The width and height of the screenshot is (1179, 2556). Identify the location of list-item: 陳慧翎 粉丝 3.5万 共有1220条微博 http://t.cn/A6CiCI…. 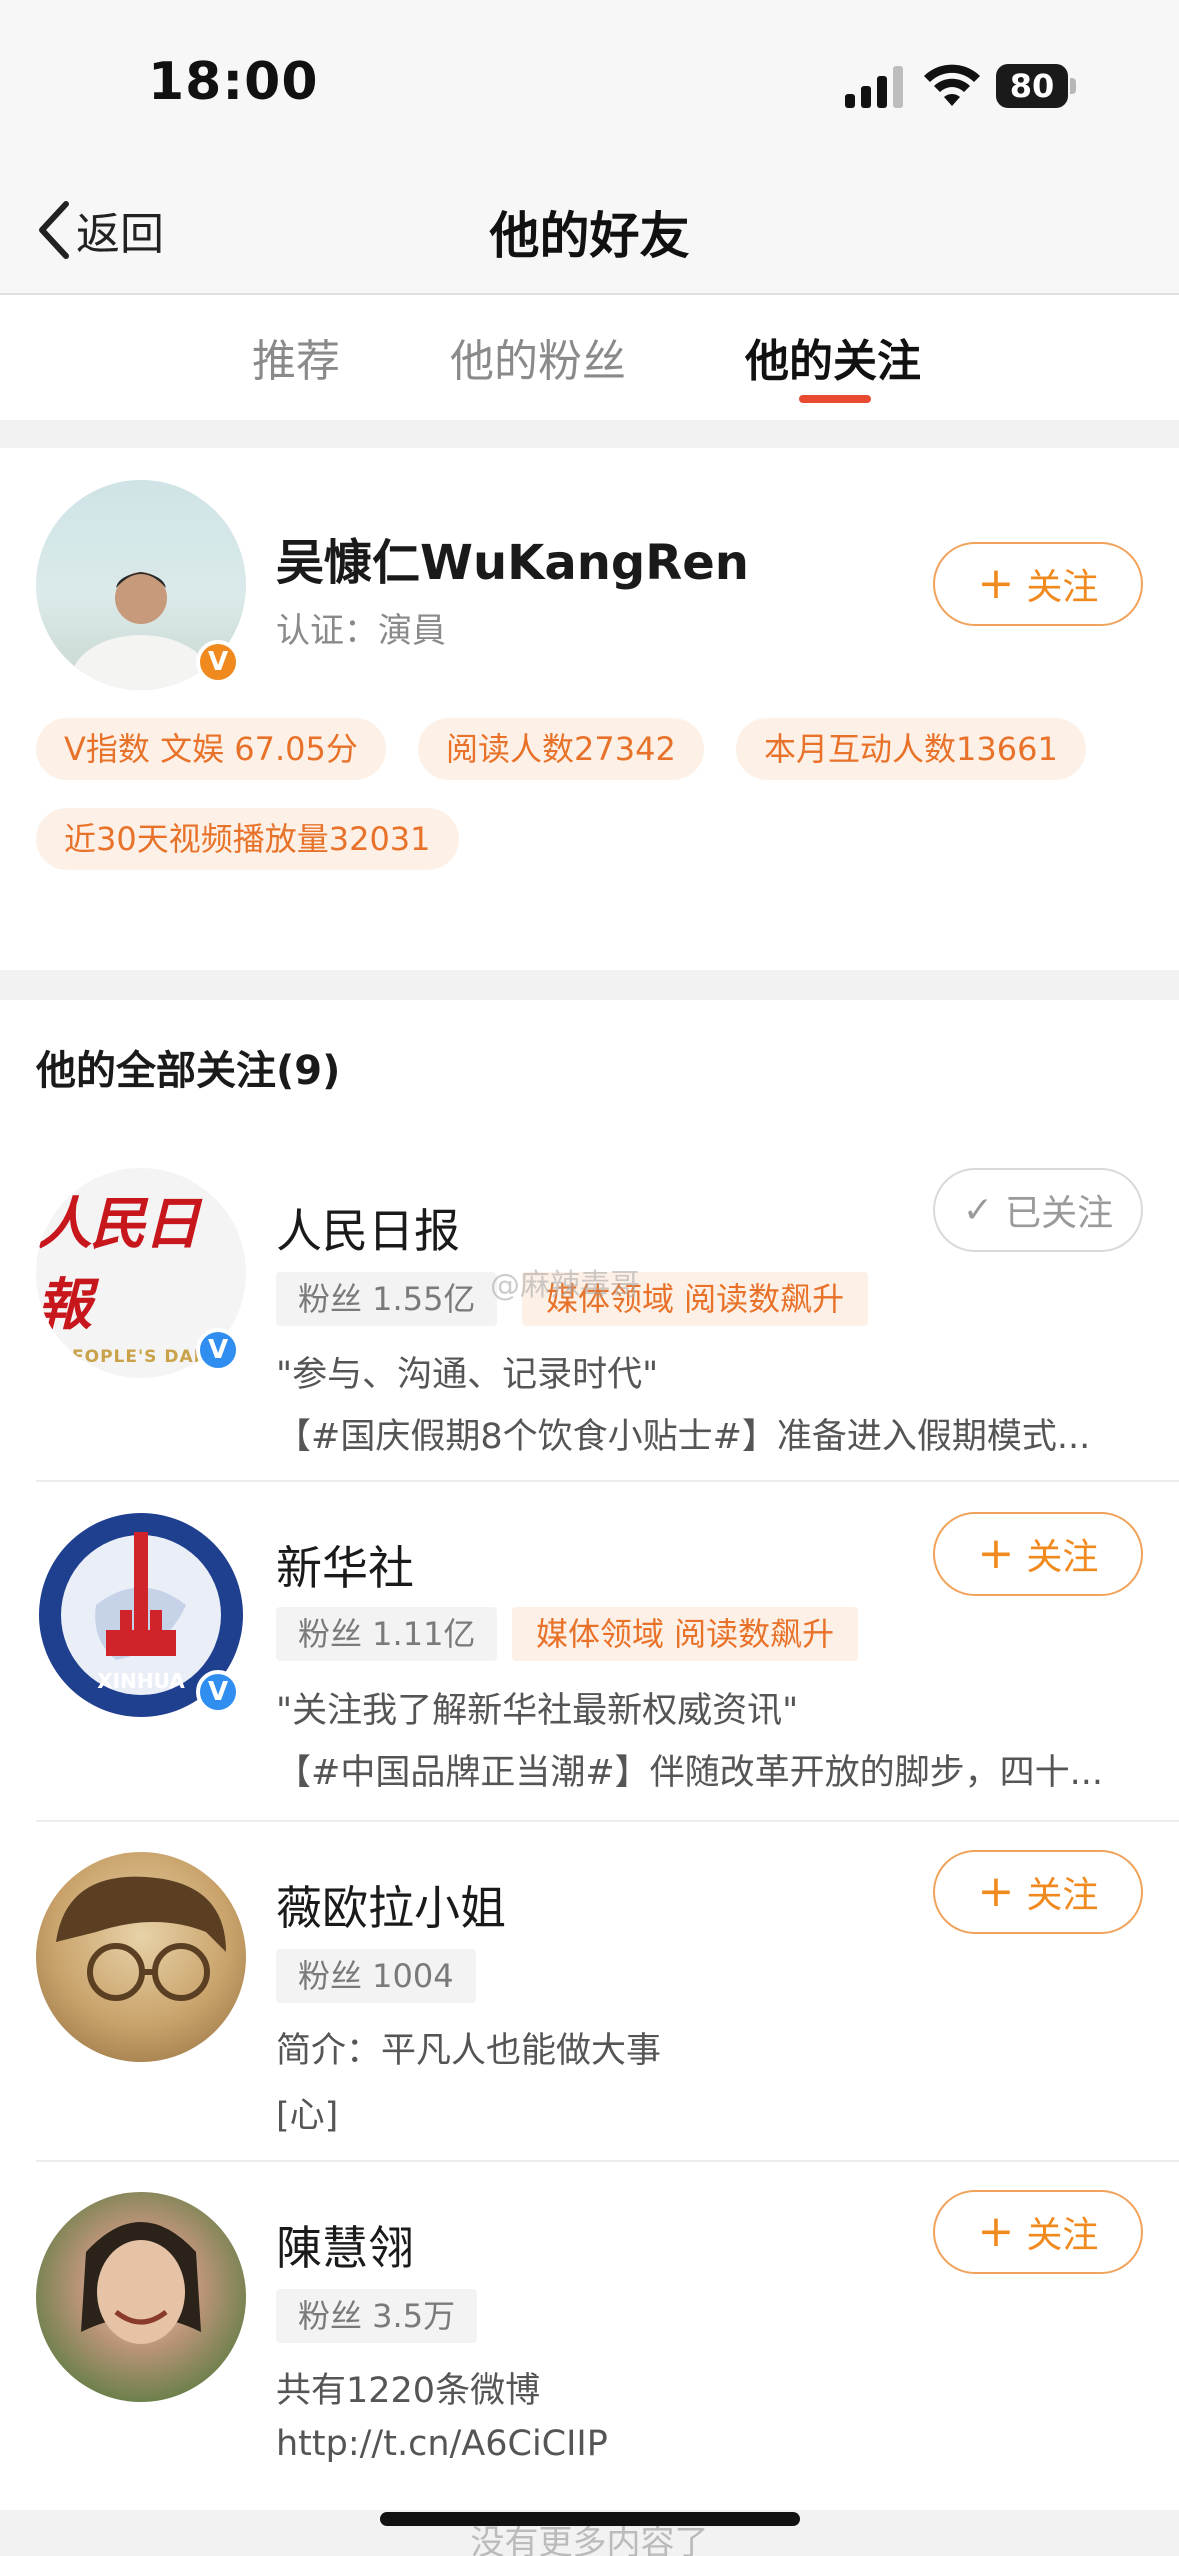
(589, 2331).